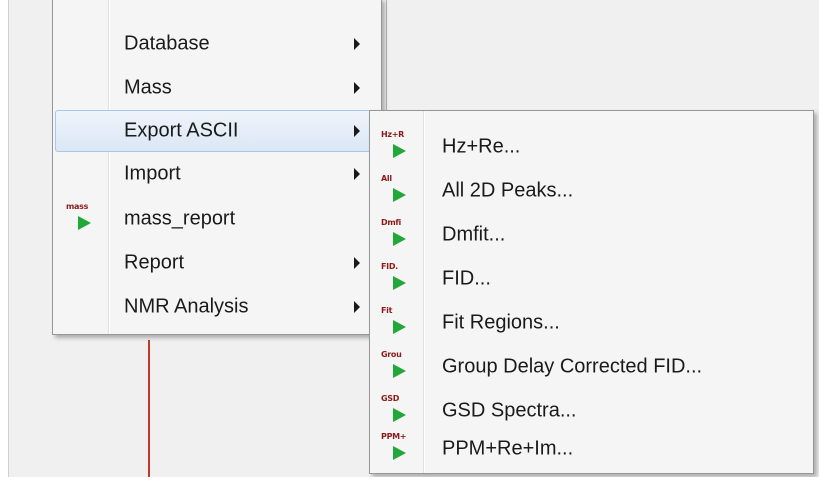  I want to click on spectrum-marker-line, so click(149, 408).